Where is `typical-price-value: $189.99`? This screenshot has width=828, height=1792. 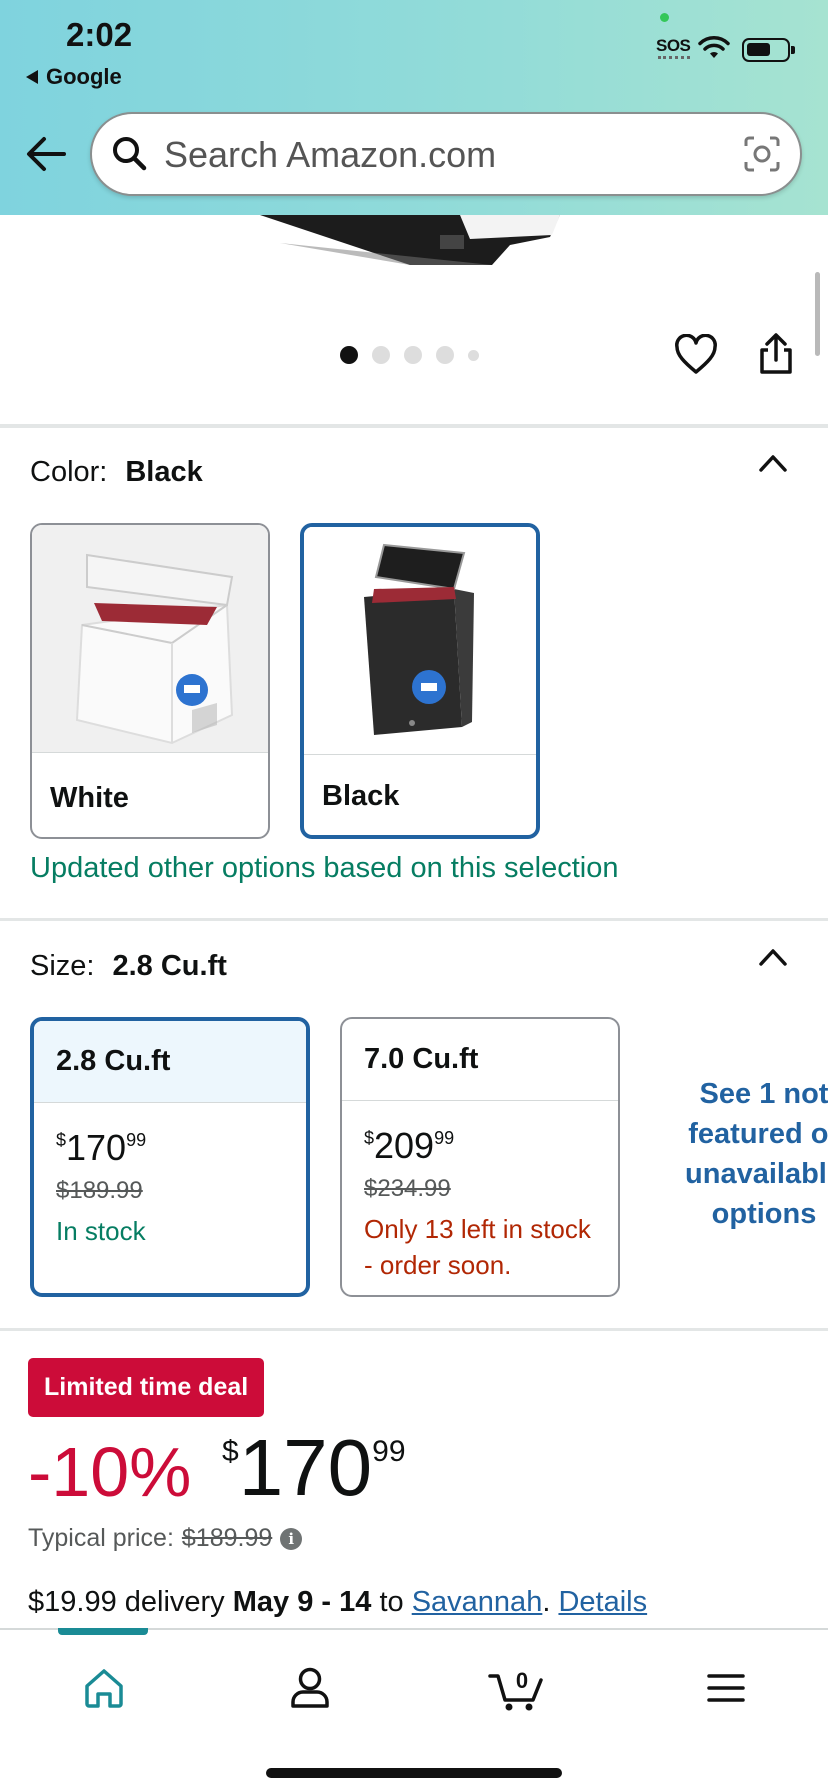 typical-price-value: $189.99 is located at coordinates (227, 1538).